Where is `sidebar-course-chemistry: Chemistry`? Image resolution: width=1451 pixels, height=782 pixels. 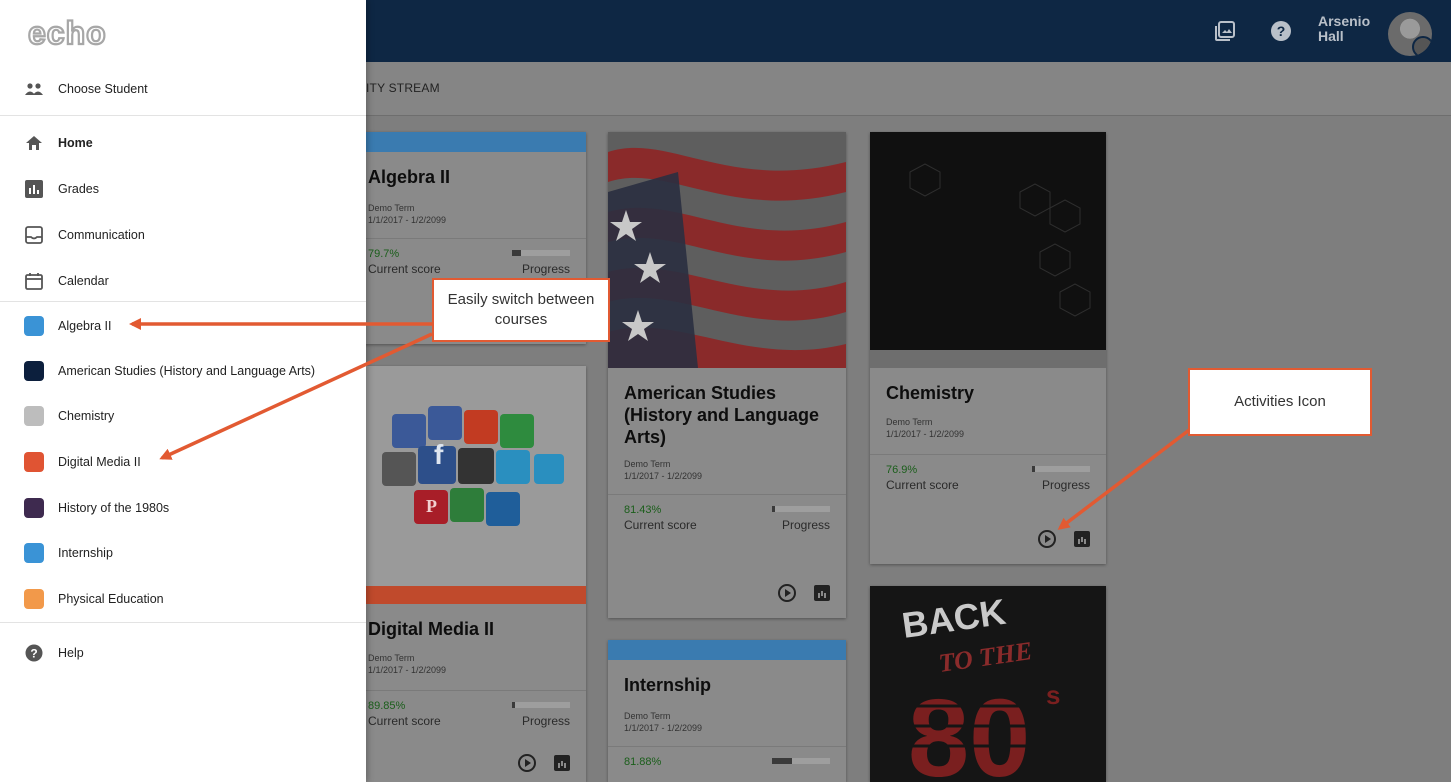
sidebar-course-chemistry: Chemistry is located at coordinates (183, 416).